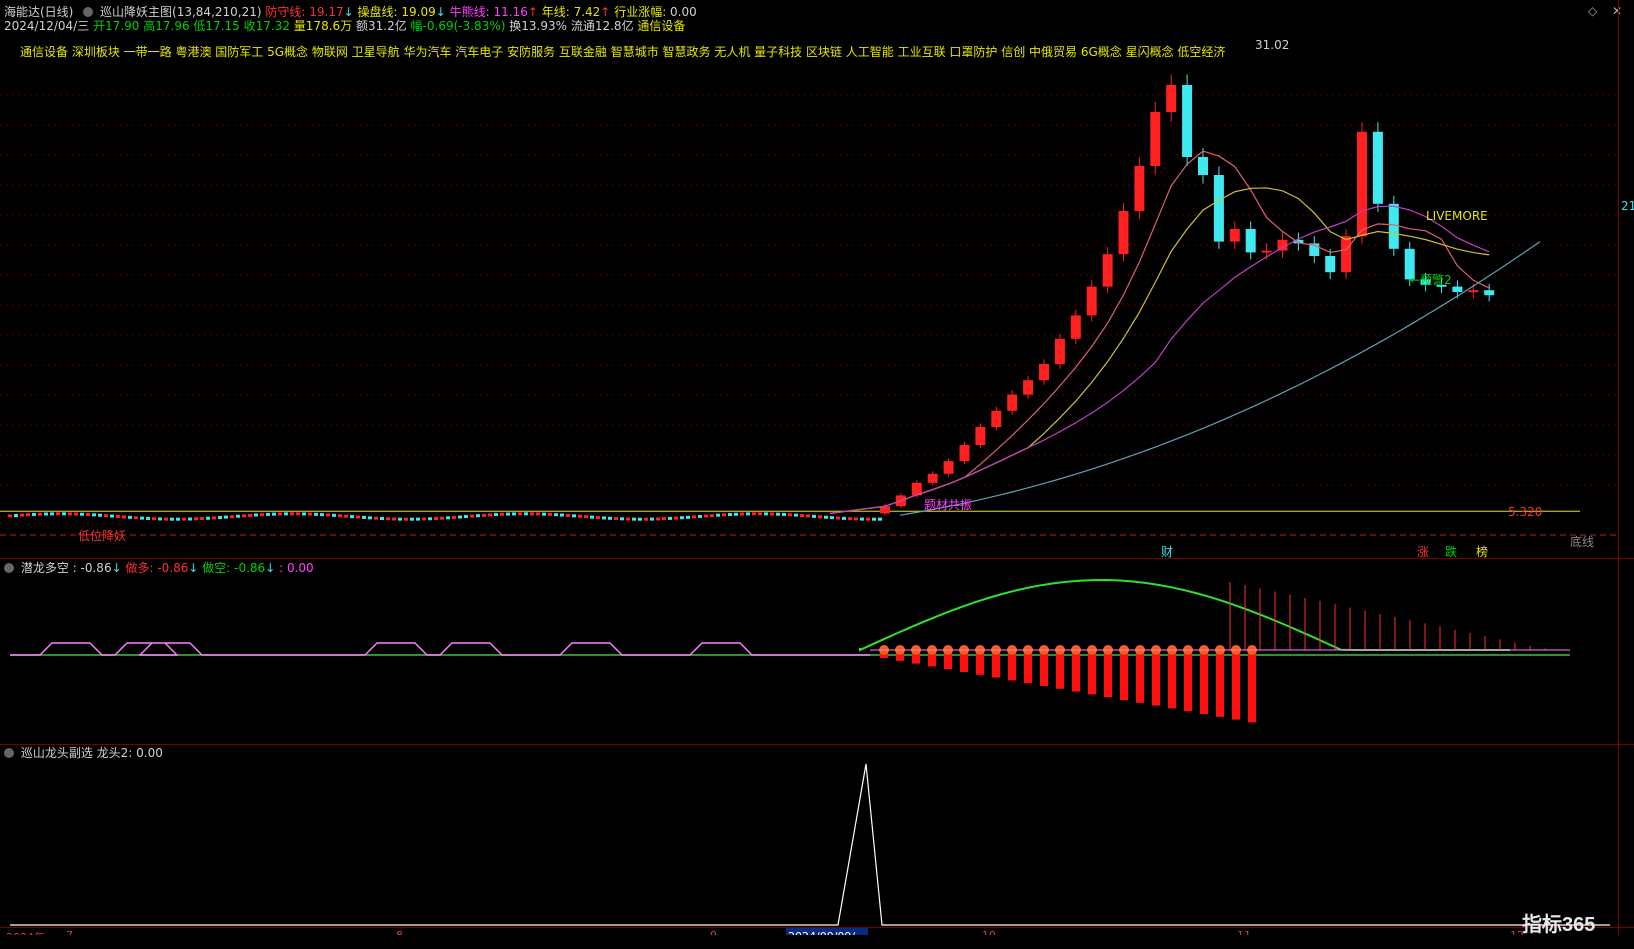  Describe the element at coordinates (440, 649) in the screenshot. I see `panel2-wave` at that location.